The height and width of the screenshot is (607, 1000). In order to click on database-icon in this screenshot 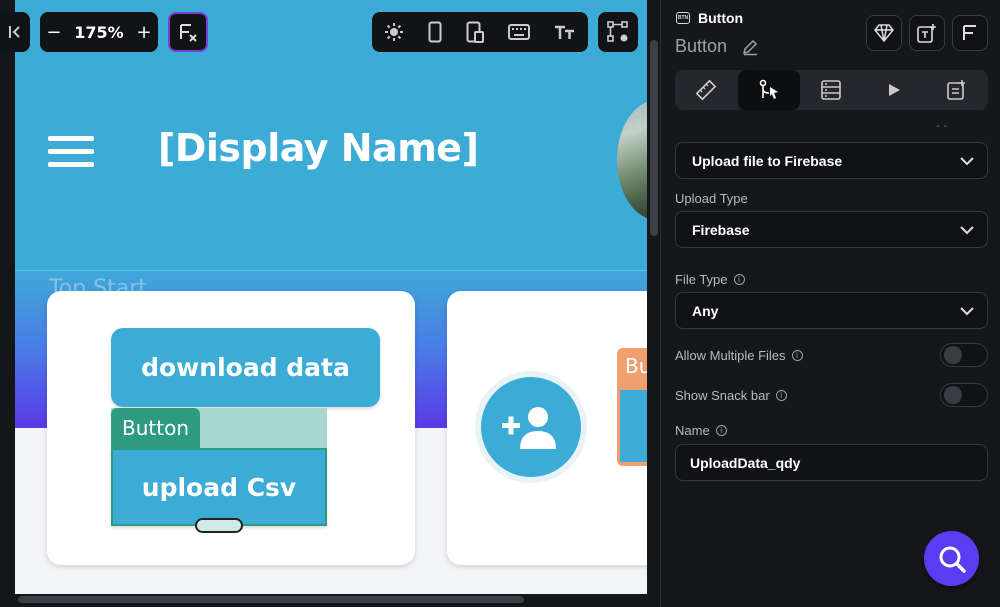, I will do `click(831, 90)`.